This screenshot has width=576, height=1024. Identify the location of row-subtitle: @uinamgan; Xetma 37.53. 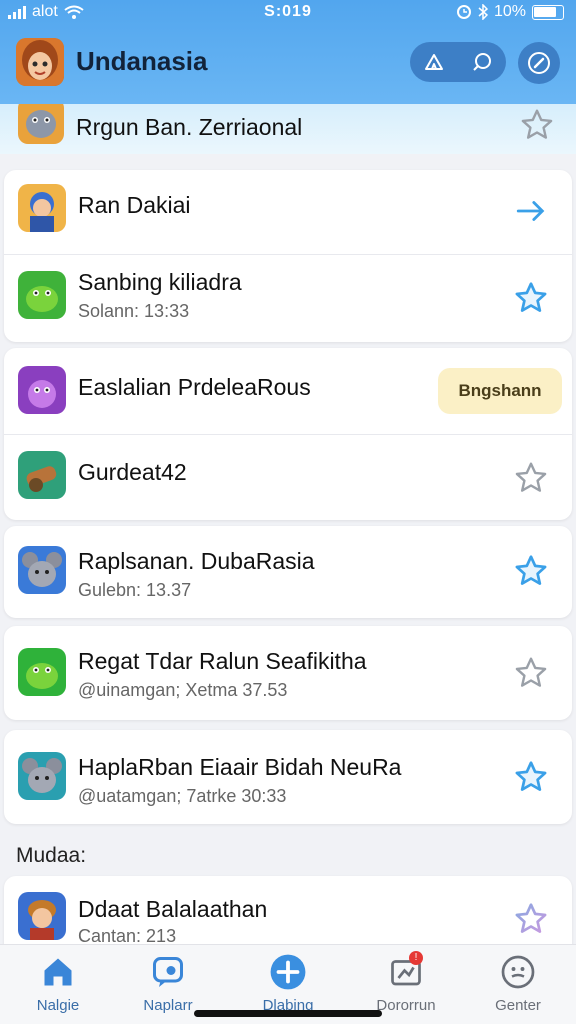
(183, 690).